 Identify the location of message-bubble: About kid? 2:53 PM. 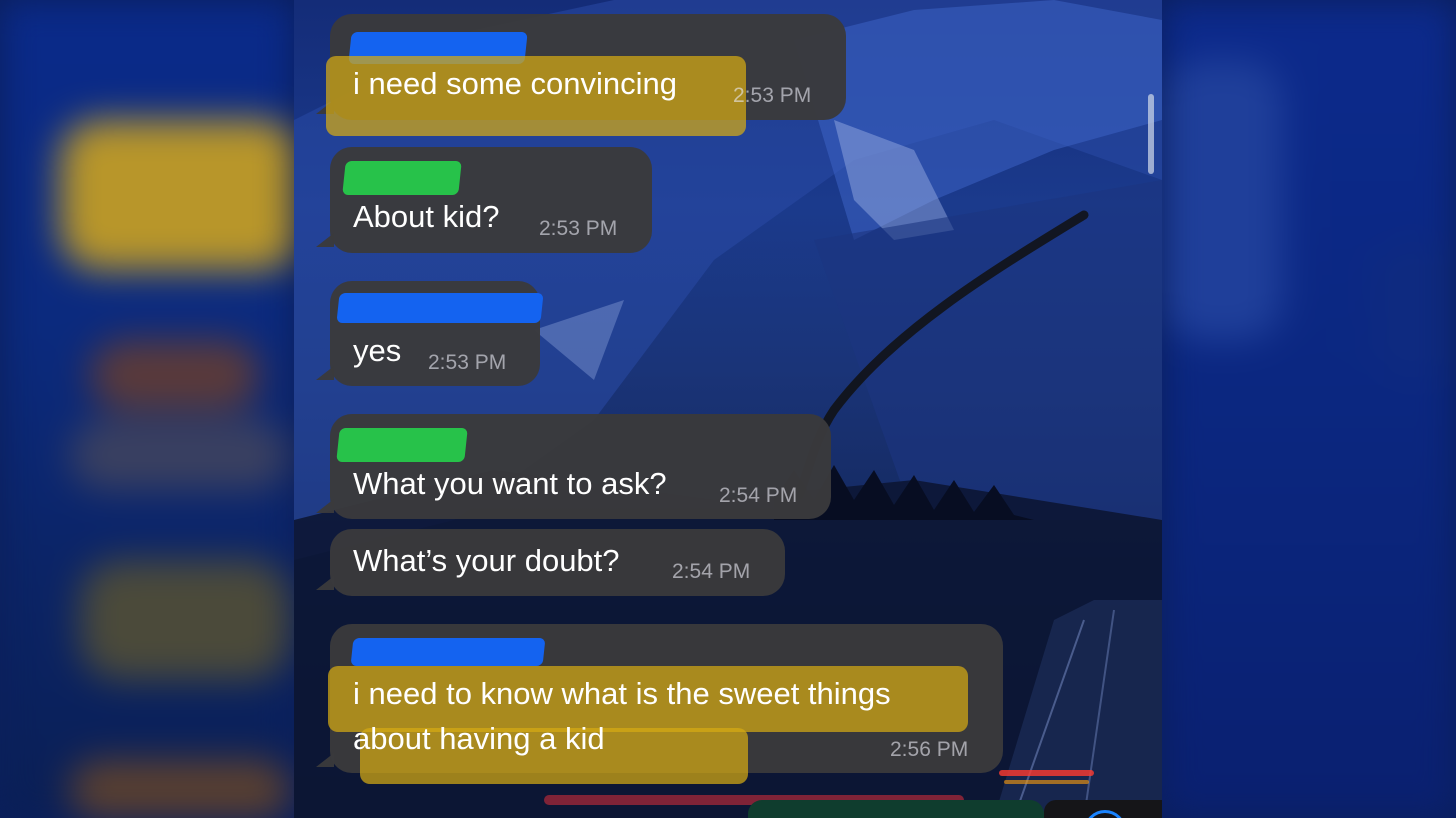
(484, 200).